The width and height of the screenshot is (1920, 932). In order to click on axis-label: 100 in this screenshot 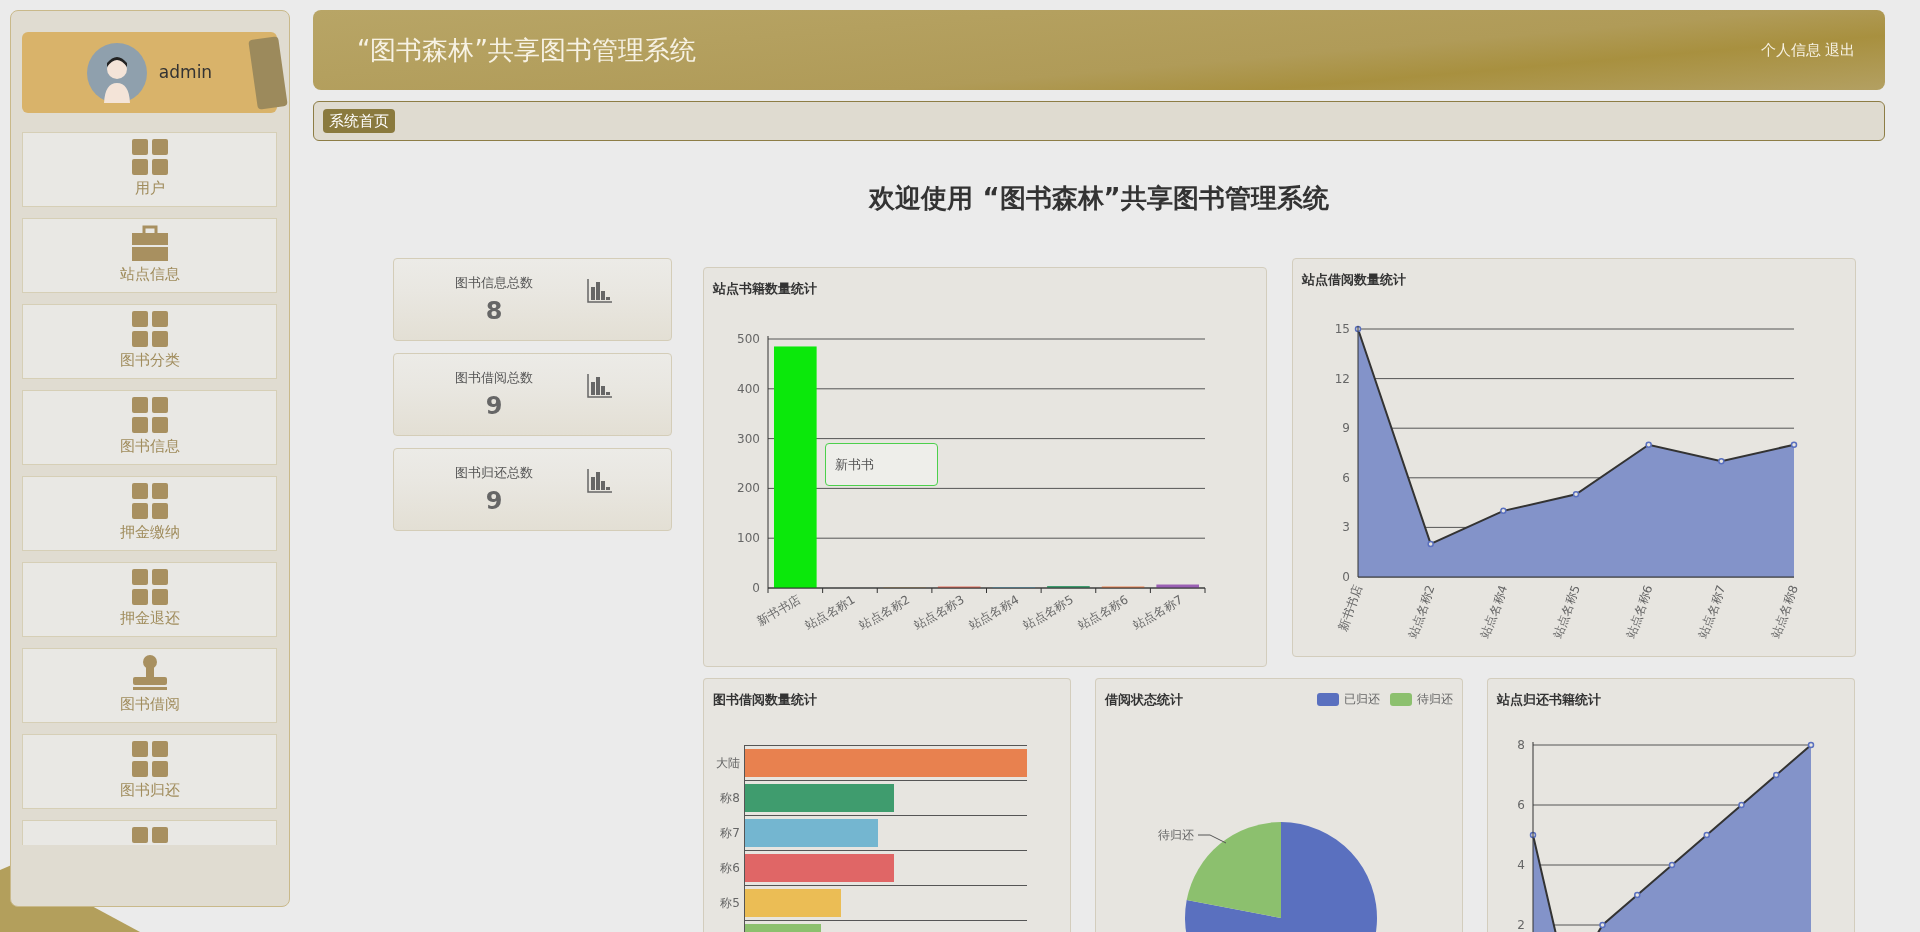, I will do `click(748, 538)`.